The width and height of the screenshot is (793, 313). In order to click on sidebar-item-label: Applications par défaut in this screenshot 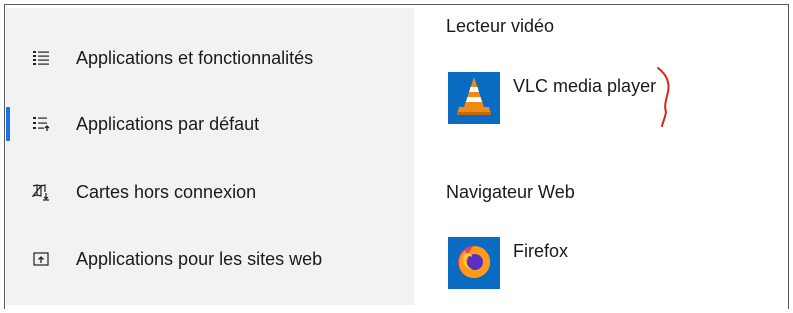, I will do `click(168, 123)`.